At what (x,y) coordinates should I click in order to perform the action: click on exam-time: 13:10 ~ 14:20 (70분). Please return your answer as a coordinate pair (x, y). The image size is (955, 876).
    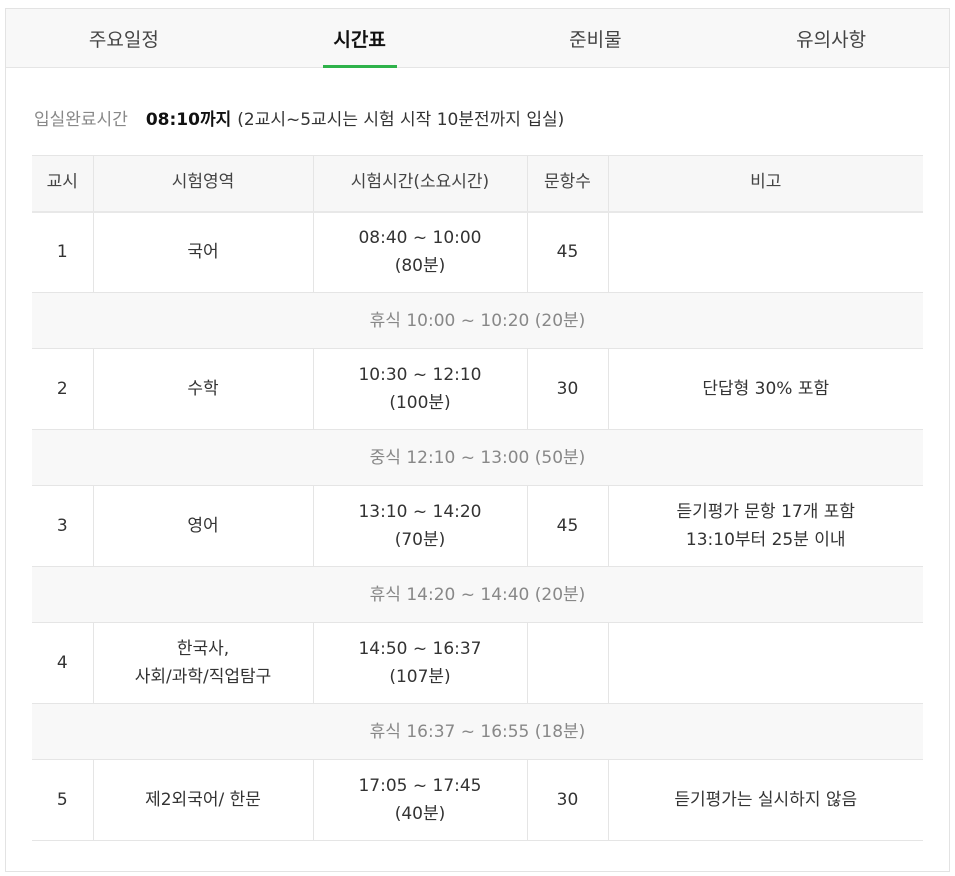
    Looking at the image, I should click on (419, 526).